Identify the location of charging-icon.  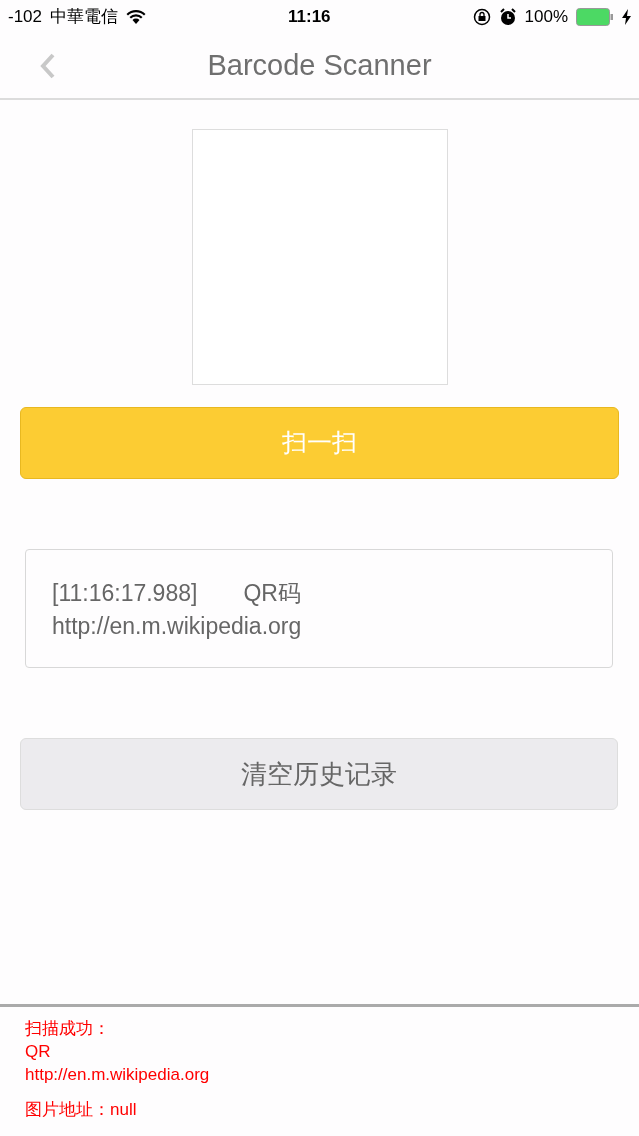
(626, 16).